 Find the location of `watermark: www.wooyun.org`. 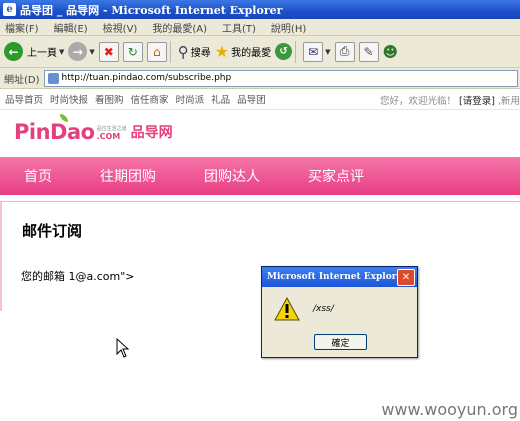

watermark: www.wooyun.org is located at coordinates (449, 409).